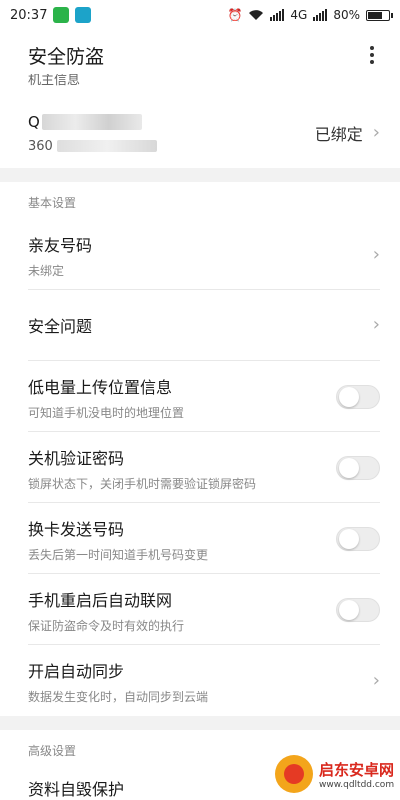 Image resolution: width=400 pixels, height=800 pixels. What do you see at coordinates (277, 15) in the screenshot?
I see `signal-icon` at bounding box center [277, 15].